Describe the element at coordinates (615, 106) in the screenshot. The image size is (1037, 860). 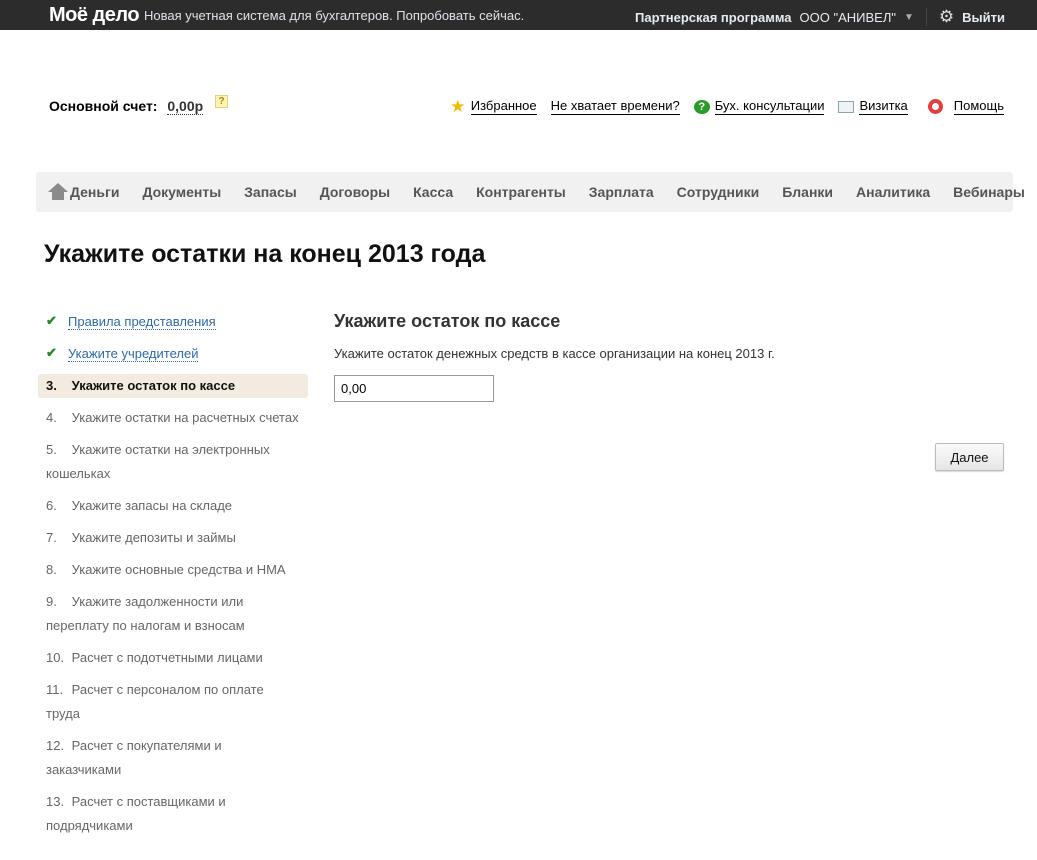
I see `no-time-link: Не хватает времени?` at that location.